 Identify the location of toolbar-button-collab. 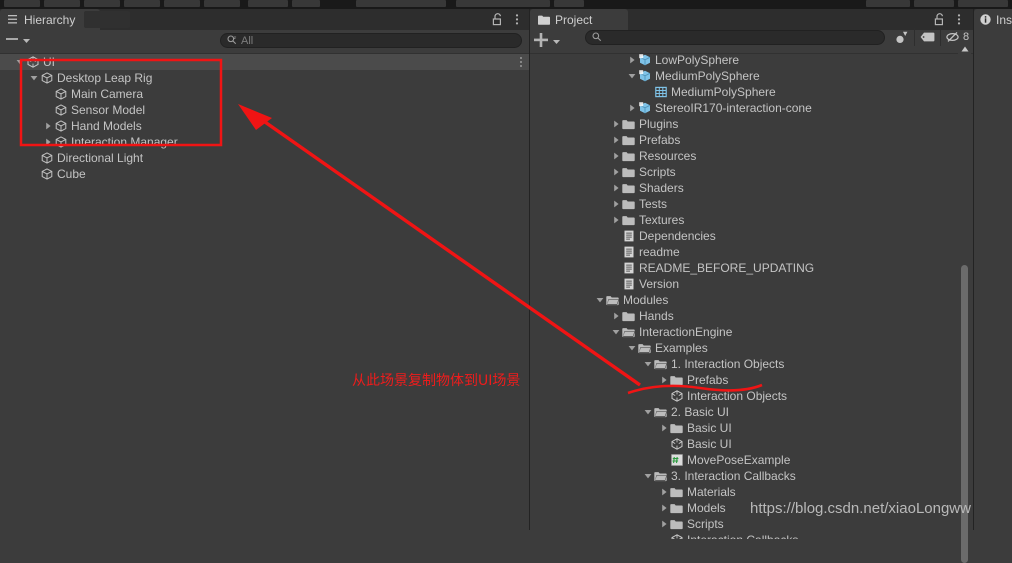
(503, 3).